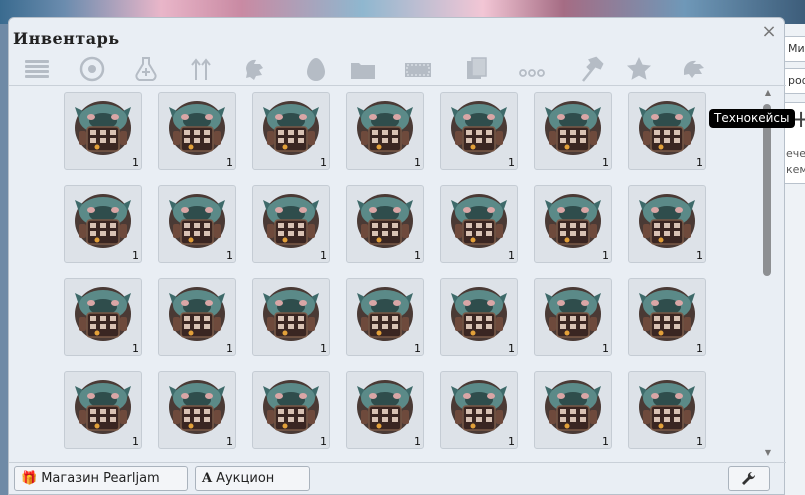 This screenshot has height=495, width=805. I want to click on settings-button, so click(749, 478).